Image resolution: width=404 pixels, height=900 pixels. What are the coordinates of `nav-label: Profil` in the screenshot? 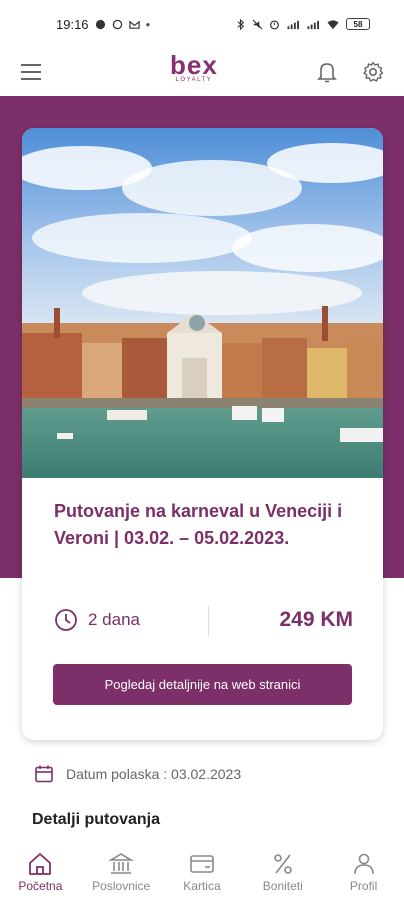 It's located at (363, 886).